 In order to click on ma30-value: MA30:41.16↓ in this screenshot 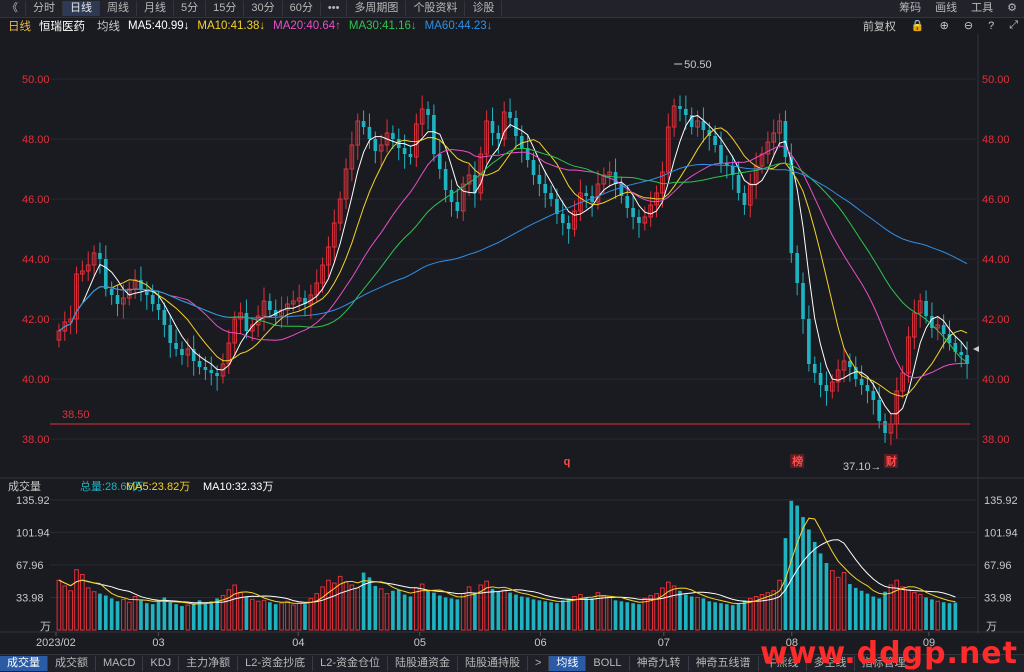, I will do `click(382, 25)`.